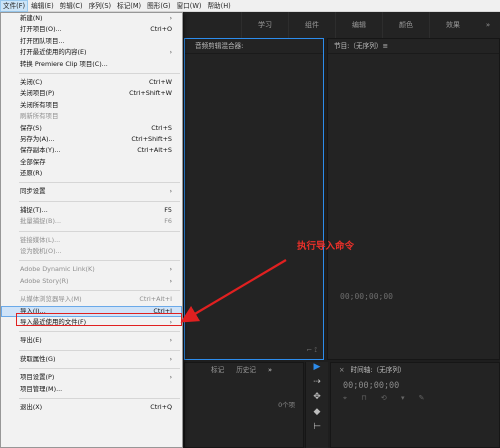 This screenshot has width=500, height=448. Describe the element at coordinates (254, 46) in the screenshot. I see `audio-clip-mixer-tab: 音频剪辑混合器:` at that location.